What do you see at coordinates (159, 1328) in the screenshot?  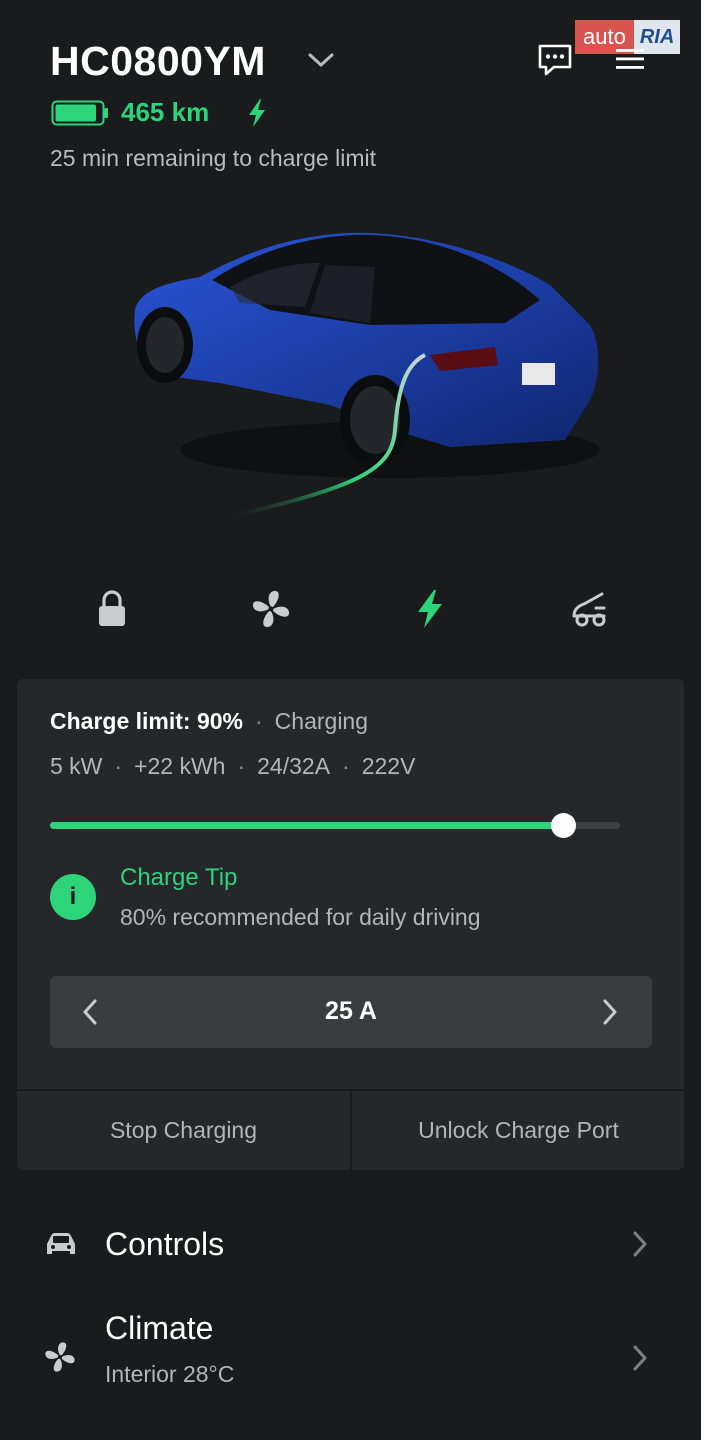 I see `climate-label: Climate` at bounding box center [159, 1328].